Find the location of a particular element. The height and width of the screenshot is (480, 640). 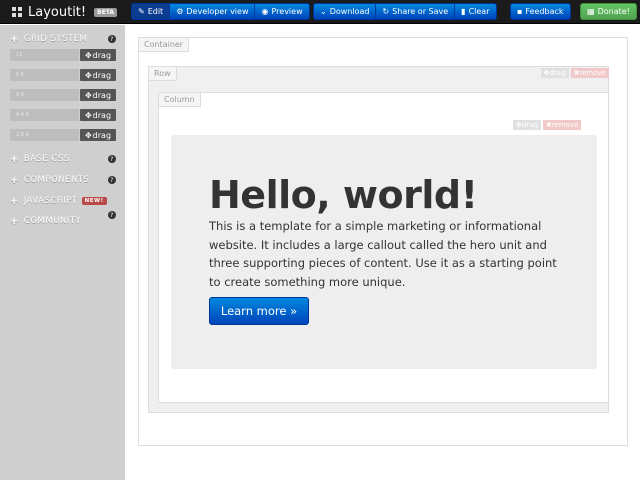

column-actions: ✥ drag ✖ remove is located at coordinates (547, 125).